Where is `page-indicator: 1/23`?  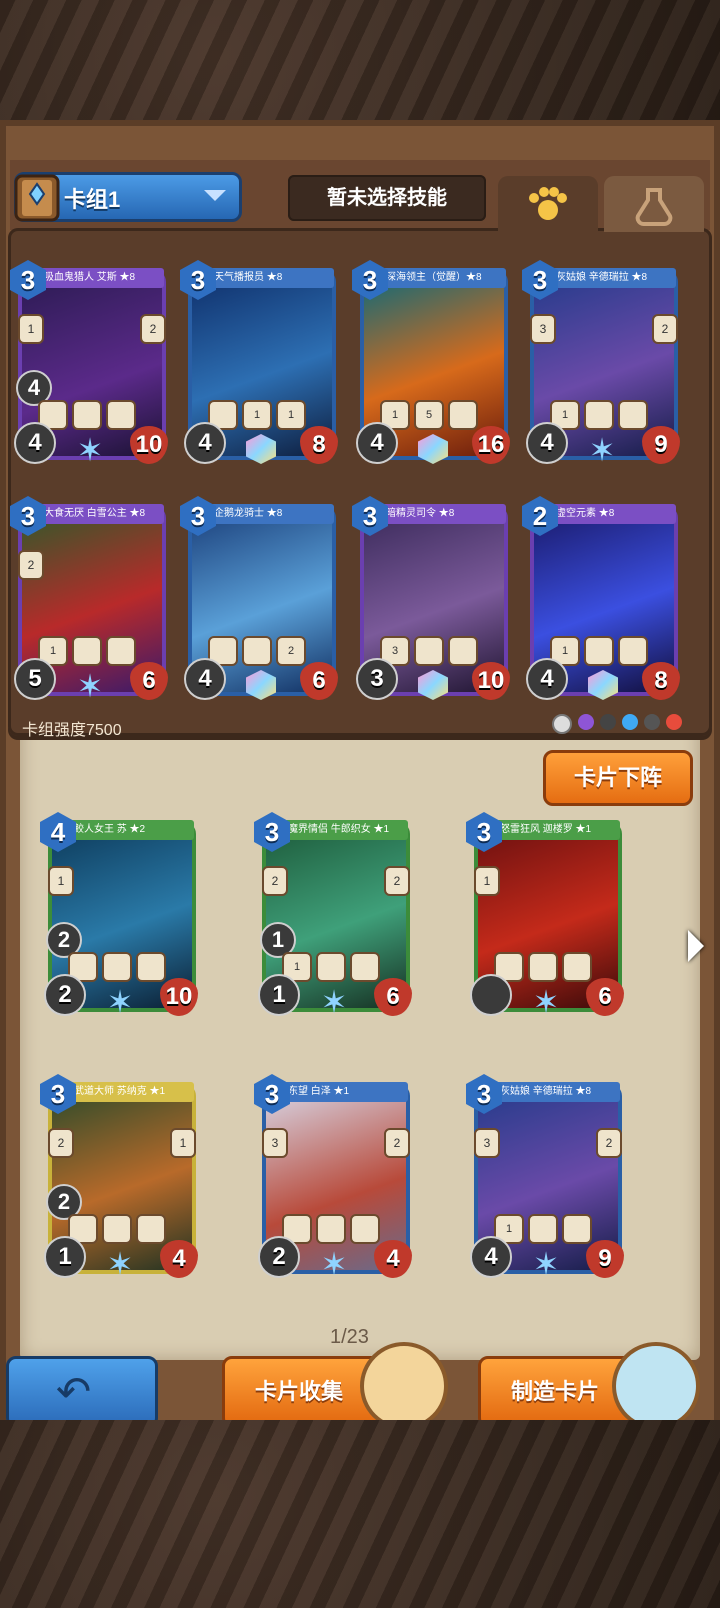 page-indicator: 1/23 is located at coordinates (349, 1337).